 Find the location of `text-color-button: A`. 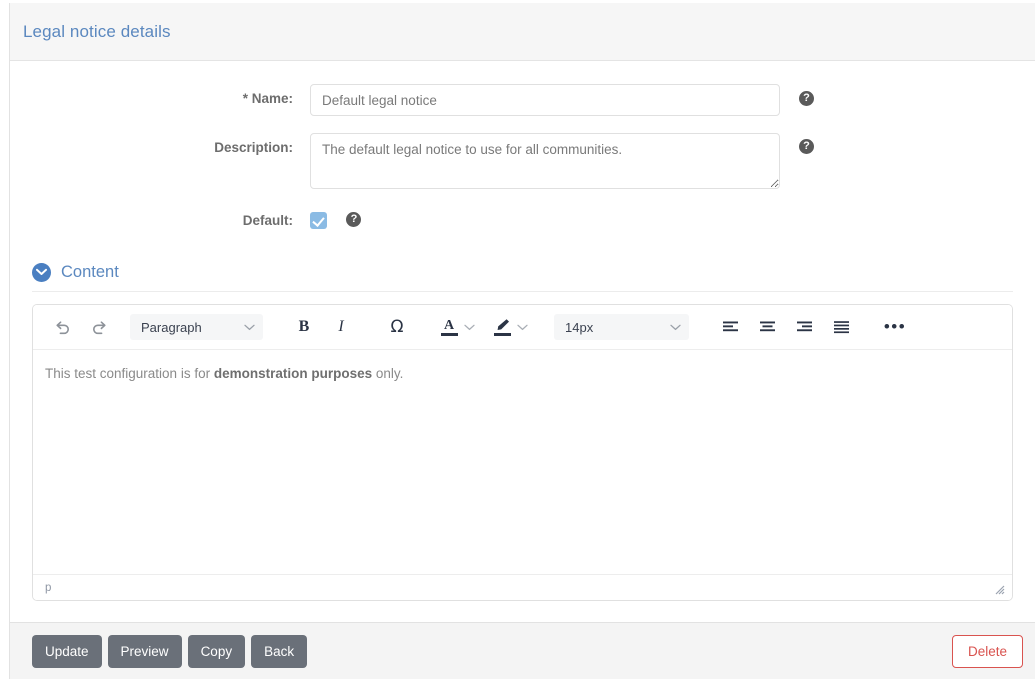

text-color-button: A is located at coordinates (456, 327).